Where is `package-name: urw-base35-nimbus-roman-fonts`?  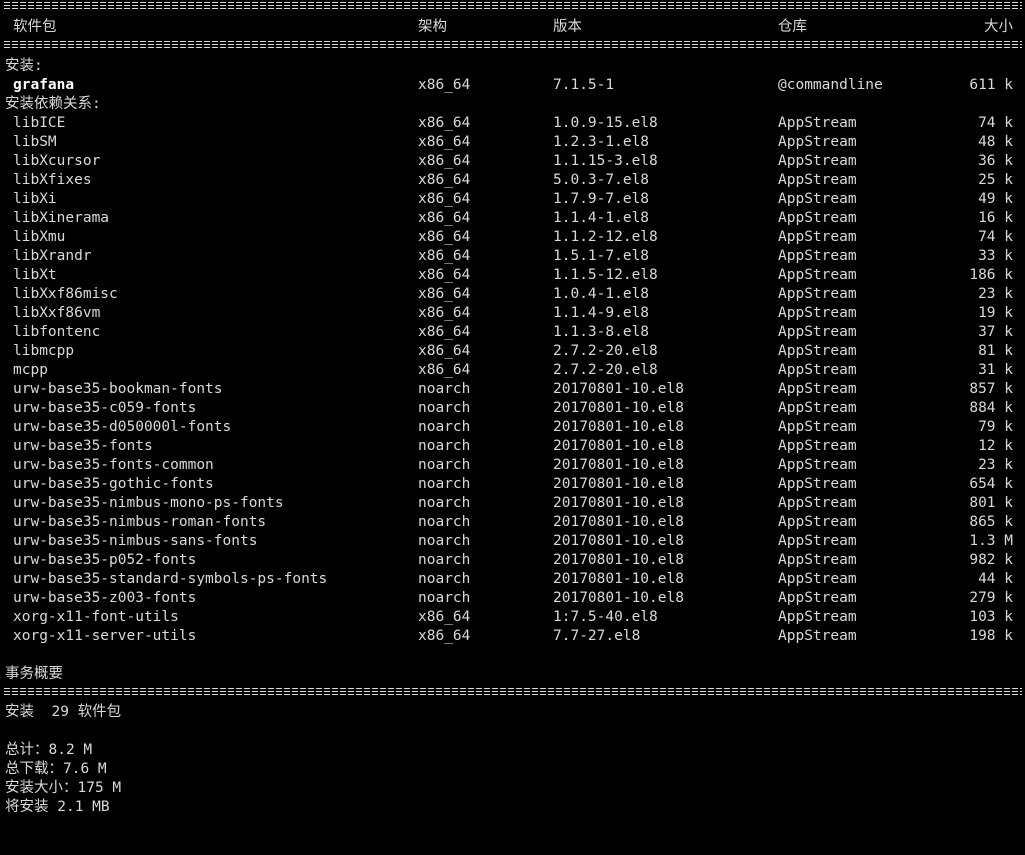 package-name: urw-base35-nimbus-roman-fonts is located at coordinates (140, 522).